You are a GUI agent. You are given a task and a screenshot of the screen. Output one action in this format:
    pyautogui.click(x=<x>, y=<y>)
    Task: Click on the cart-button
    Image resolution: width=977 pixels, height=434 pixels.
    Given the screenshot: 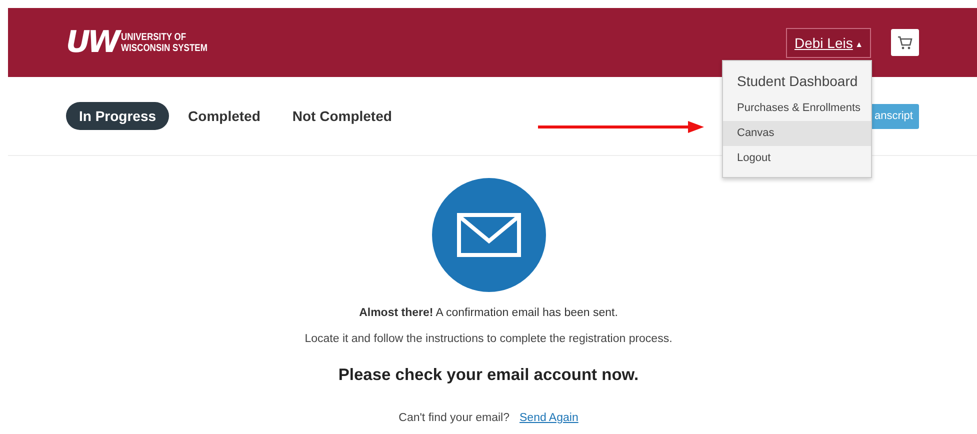 What is the action you would take?
    pyautogui.click(x=905, y=42)
    